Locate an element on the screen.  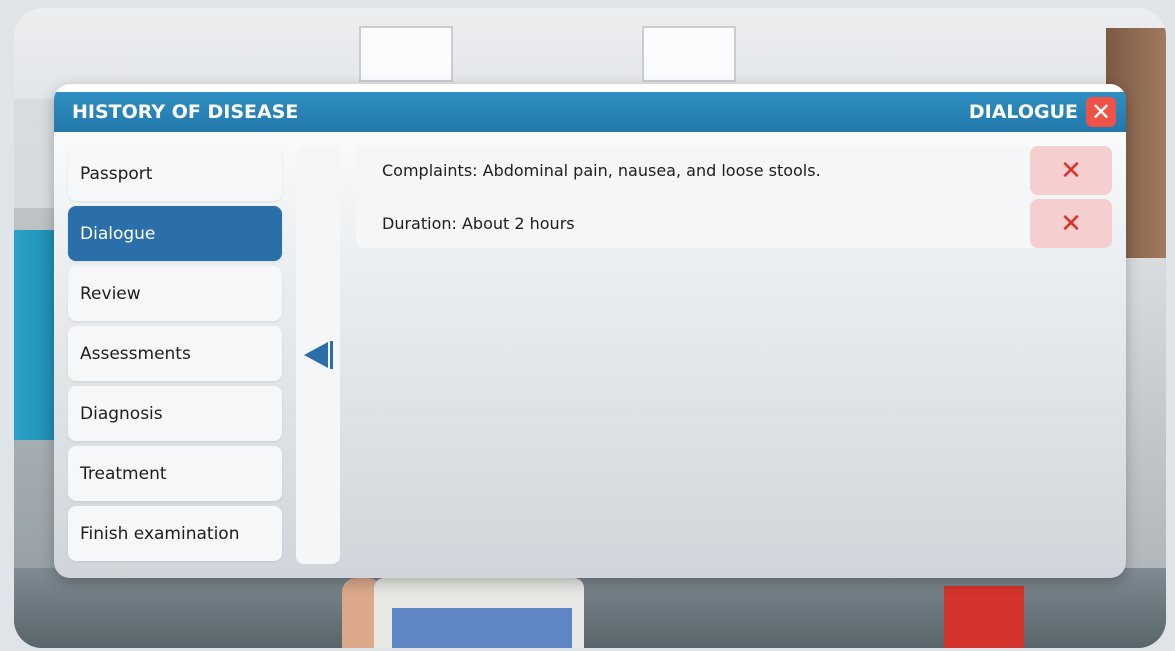
record-text: Duration: About 2 hours is located at coordinates (478, 223).